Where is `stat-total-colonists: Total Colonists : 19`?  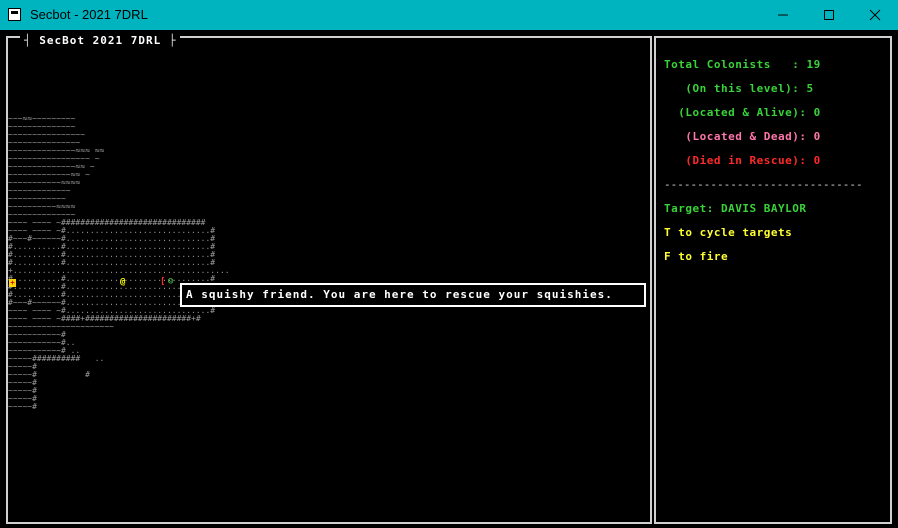 stat-total-colonists: Total Colonists : 19 is located at coordinates (742, 64).